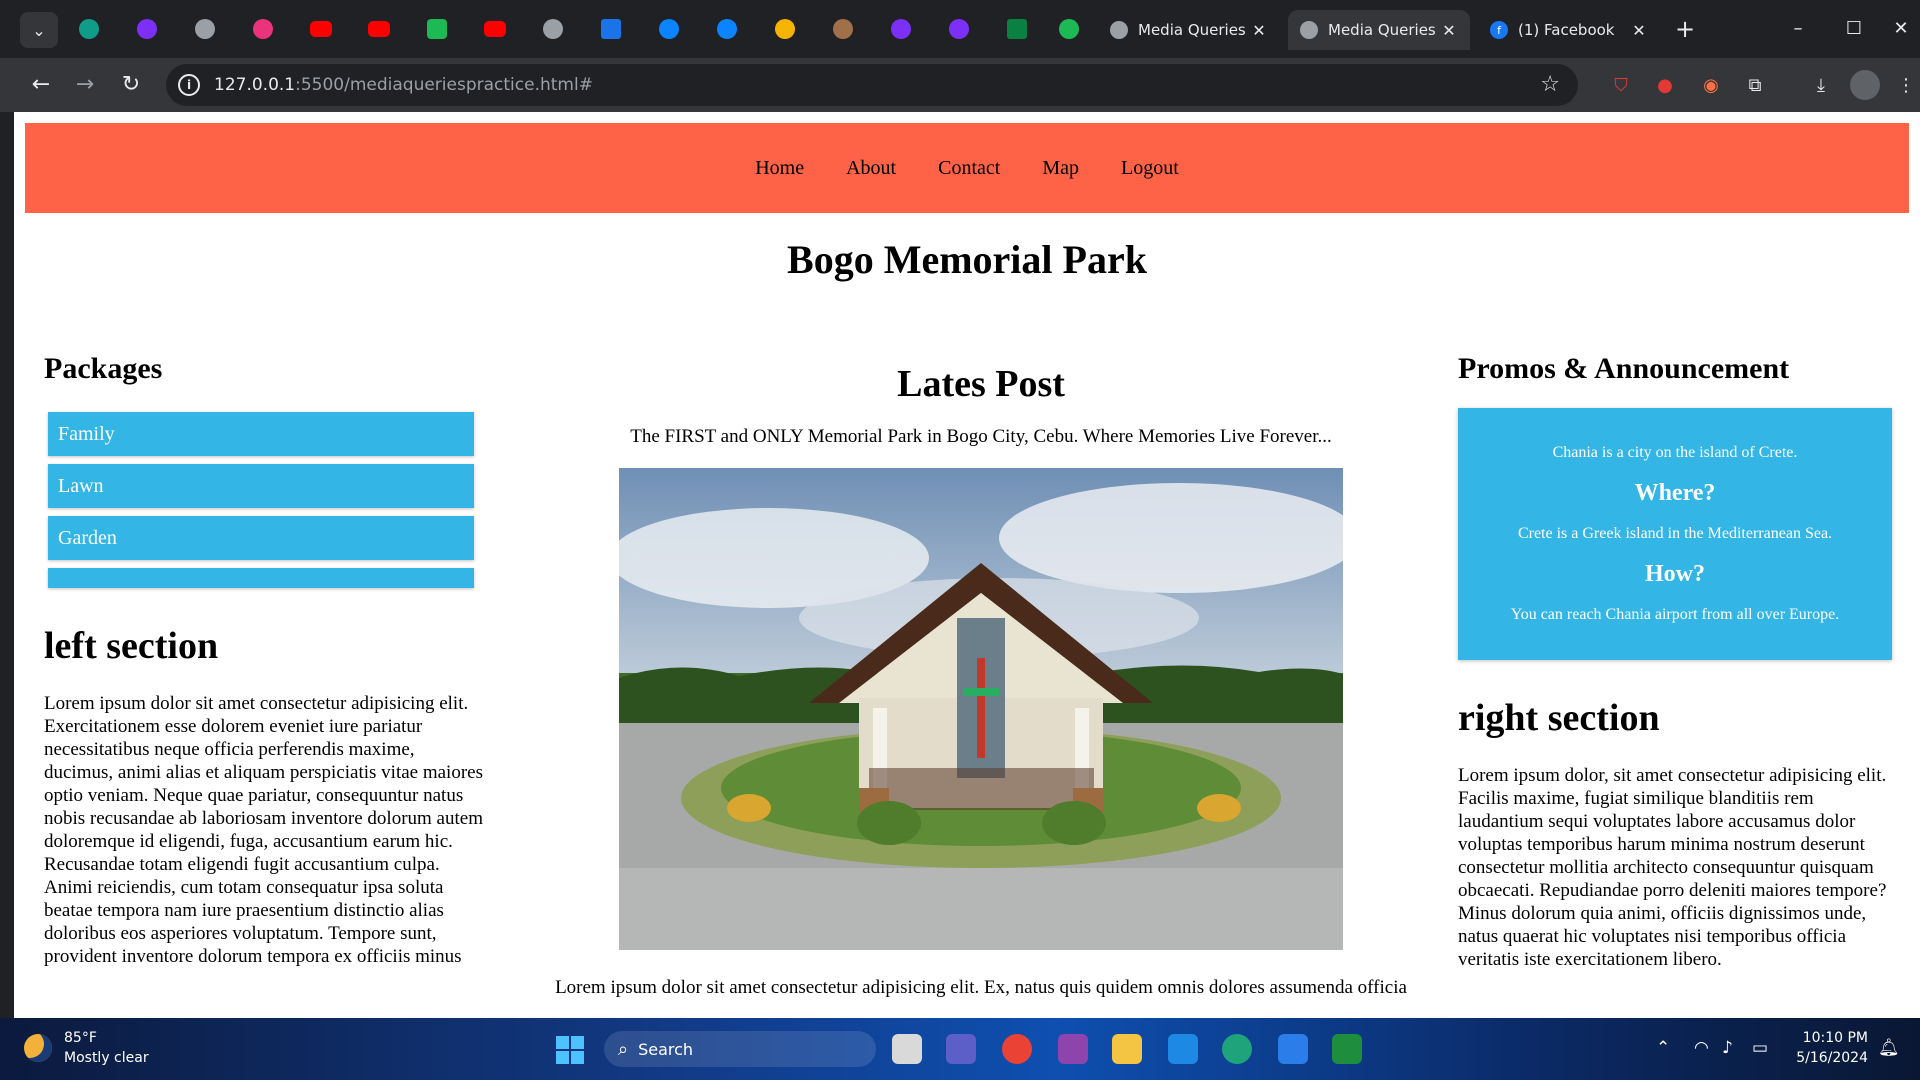 This screenshot has width=1920, height=1080. I want to click on weather-temperature: 85°F, so click(80, 1038).